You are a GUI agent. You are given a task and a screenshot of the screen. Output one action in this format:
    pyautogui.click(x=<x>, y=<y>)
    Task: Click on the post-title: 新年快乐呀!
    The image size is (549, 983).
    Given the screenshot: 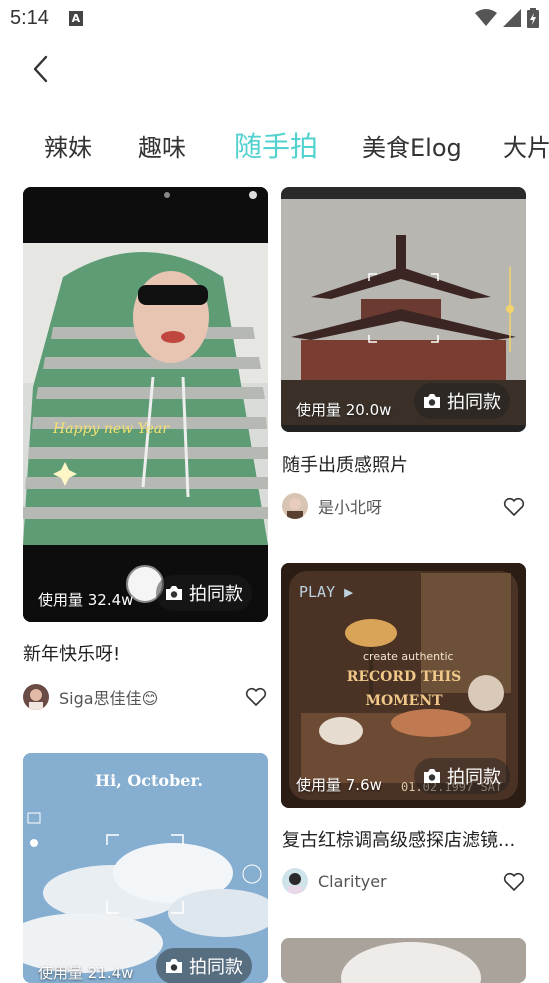 What is the action you would take?
    pyautogui.click(x=71, y=653)
    